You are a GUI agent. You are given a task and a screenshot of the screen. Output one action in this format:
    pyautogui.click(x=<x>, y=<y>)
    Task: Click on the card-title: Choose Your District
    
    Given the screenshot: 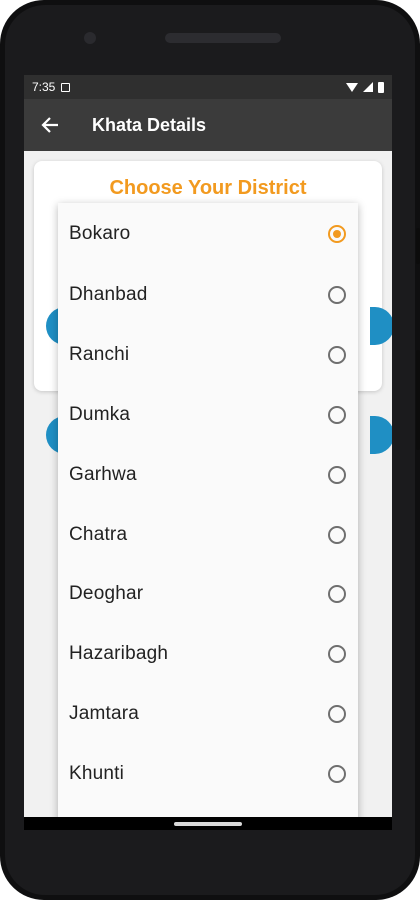 What is the action you would take?
    pyautogui.click(x=208, y=188)
    